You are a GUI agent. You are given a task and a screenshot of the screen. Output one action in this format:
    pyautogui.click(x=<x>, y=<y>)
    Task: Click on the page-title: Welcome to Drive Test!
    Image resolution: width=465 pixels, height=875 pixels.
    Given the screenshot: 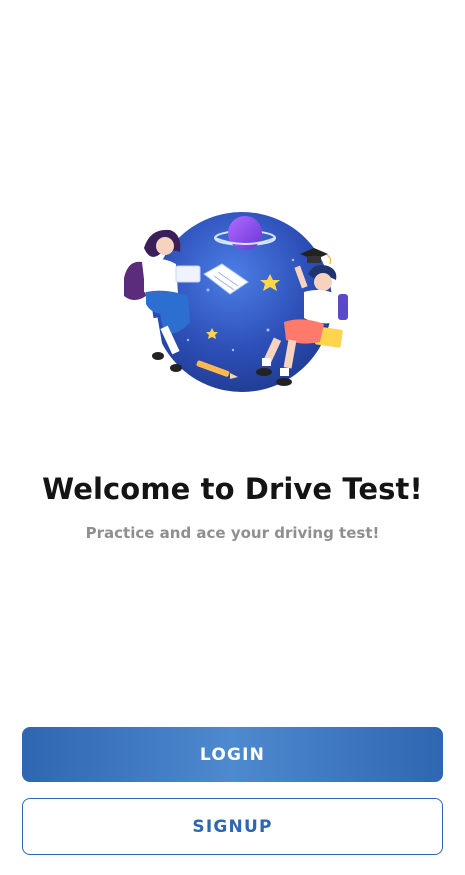 What is the action you would take?
    pyautogui.click(x=232, y=489)
    